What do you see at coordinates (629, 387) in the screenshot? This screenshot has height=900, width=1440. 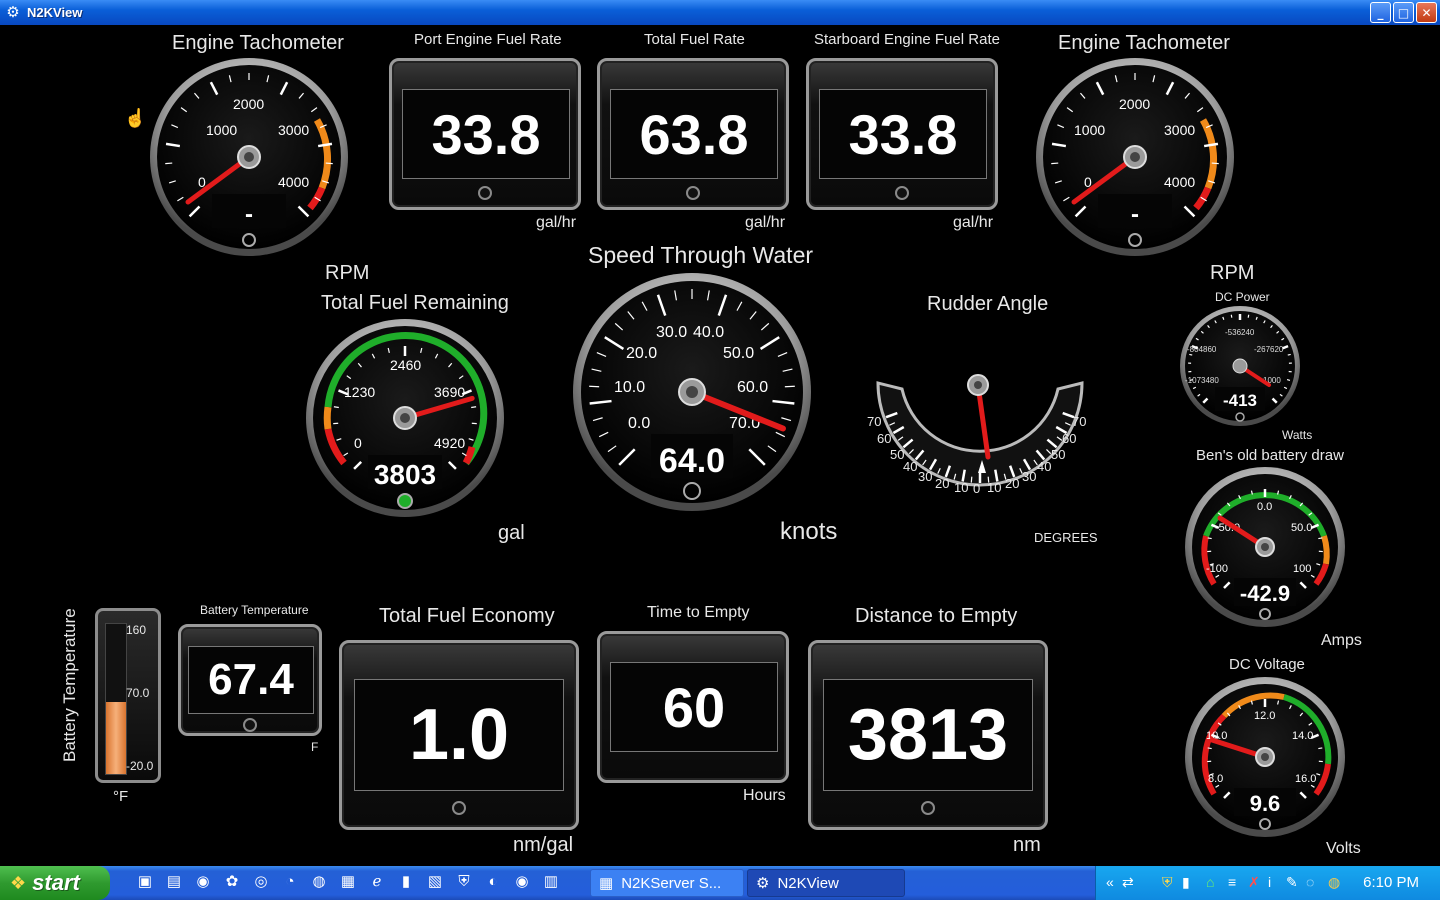 I see `speed-tick-10: 10.0` at bounding box center [629, 387].